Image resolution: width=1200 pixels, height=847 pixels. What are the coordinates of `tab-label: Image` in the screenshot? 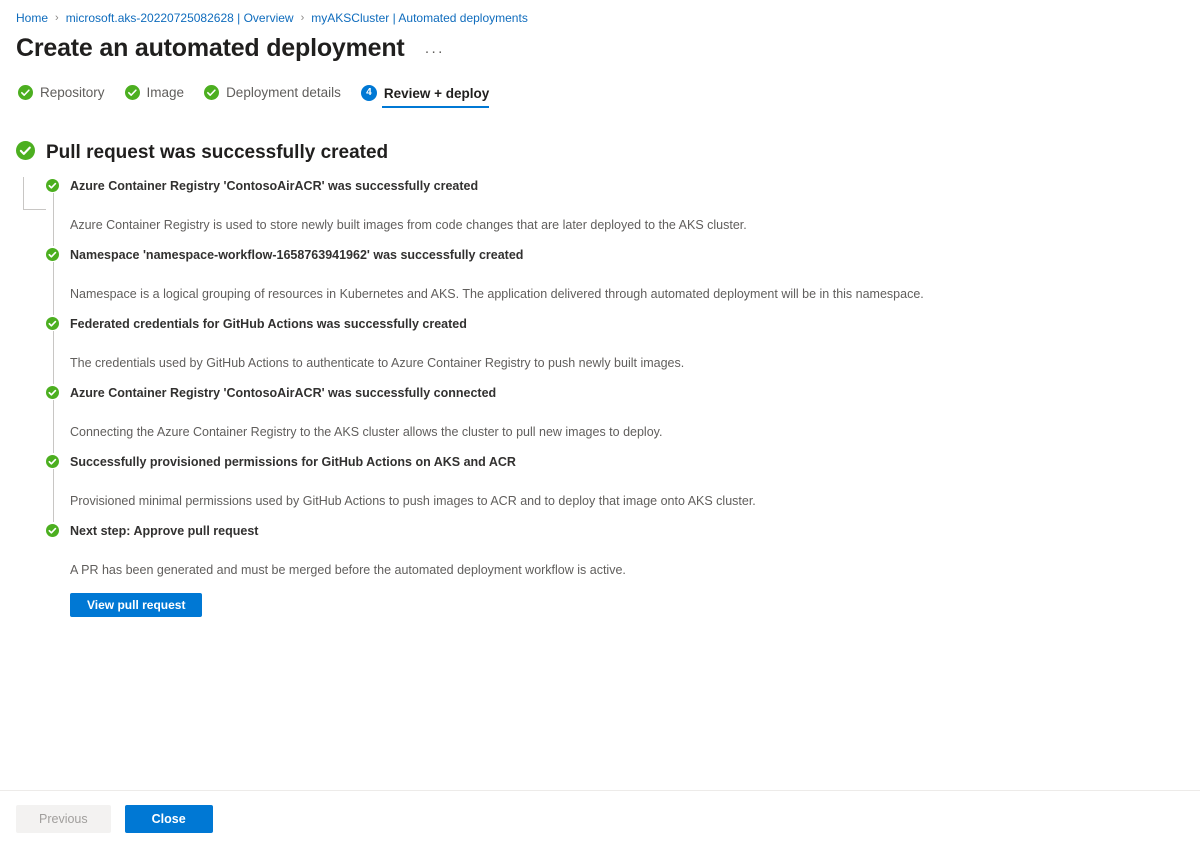 It's located at (165, 92).